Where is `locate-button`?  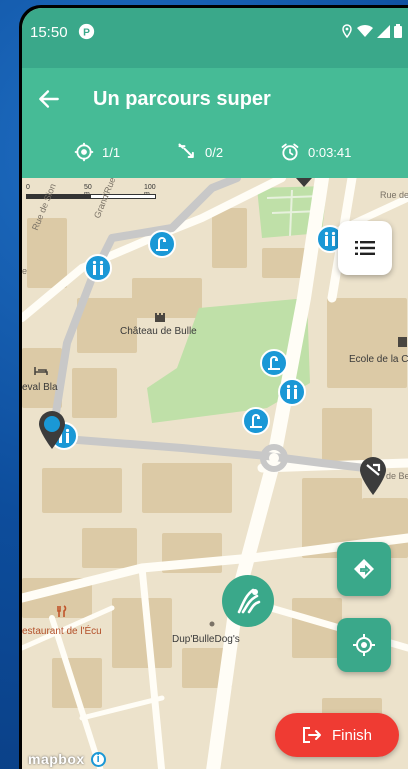 locate-button is located at coordinates (364, 645).